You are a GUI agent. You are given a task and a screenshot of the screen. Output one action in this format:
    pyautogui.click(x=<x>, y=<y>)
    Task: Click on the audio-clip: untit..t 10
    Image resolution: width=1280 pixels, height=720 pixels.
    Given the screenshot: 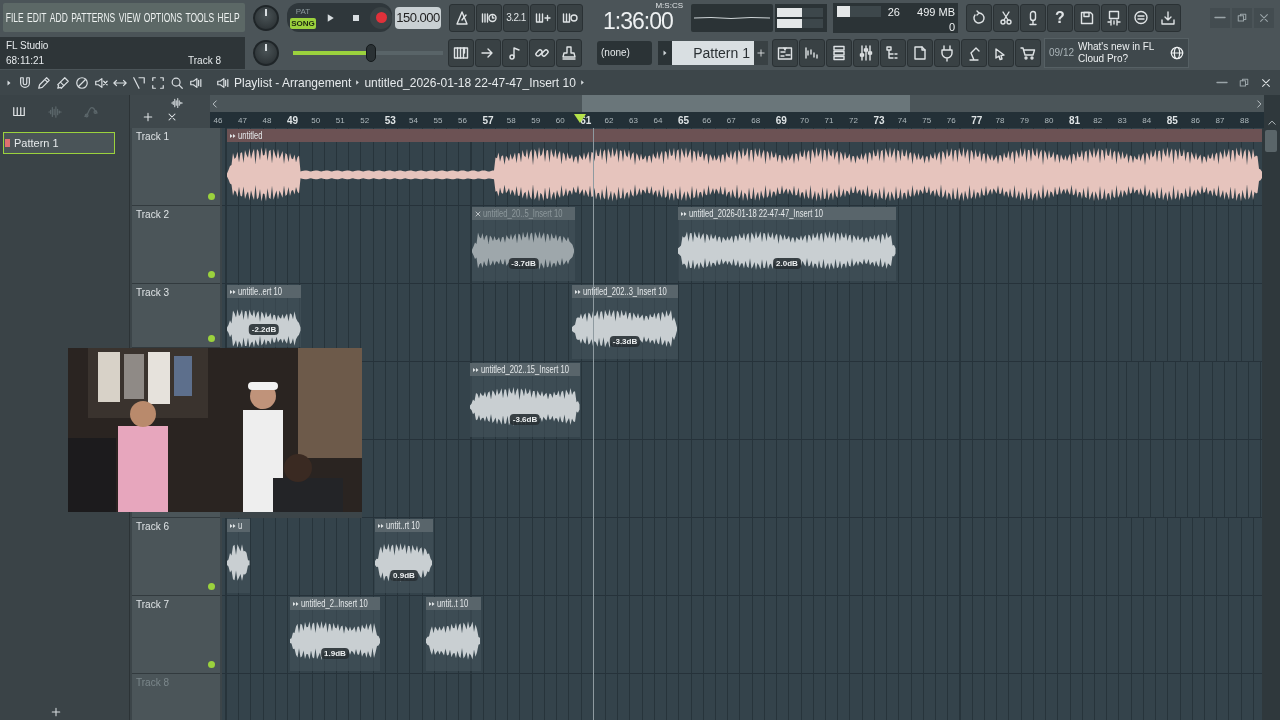 What is the action you would take?
    pyautogui.click(x=453, y=634)
    